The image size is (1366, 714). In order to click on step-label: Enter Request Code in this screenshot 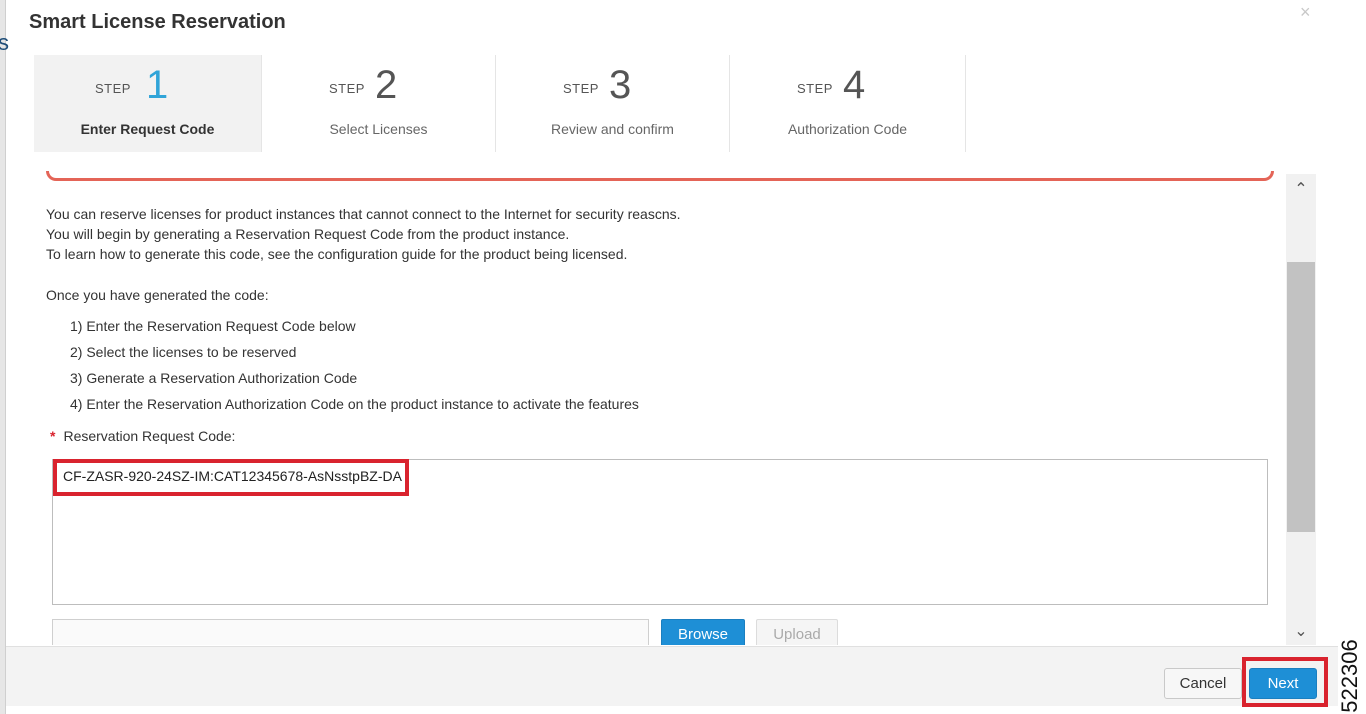, I will do `click(147, 129)`.